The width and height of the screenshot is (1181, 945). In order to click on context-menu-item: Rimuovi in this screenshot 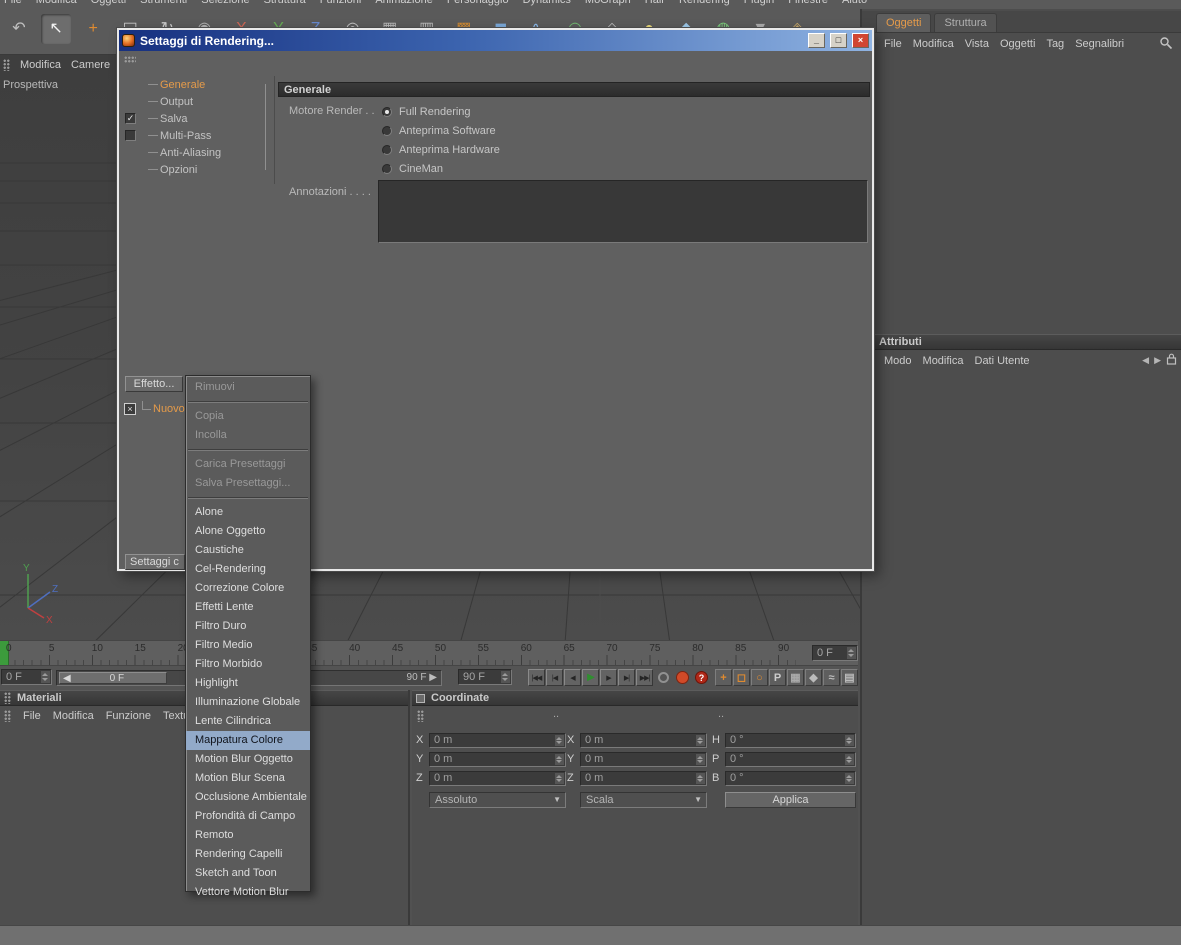, I will do `click(248, 387)`.